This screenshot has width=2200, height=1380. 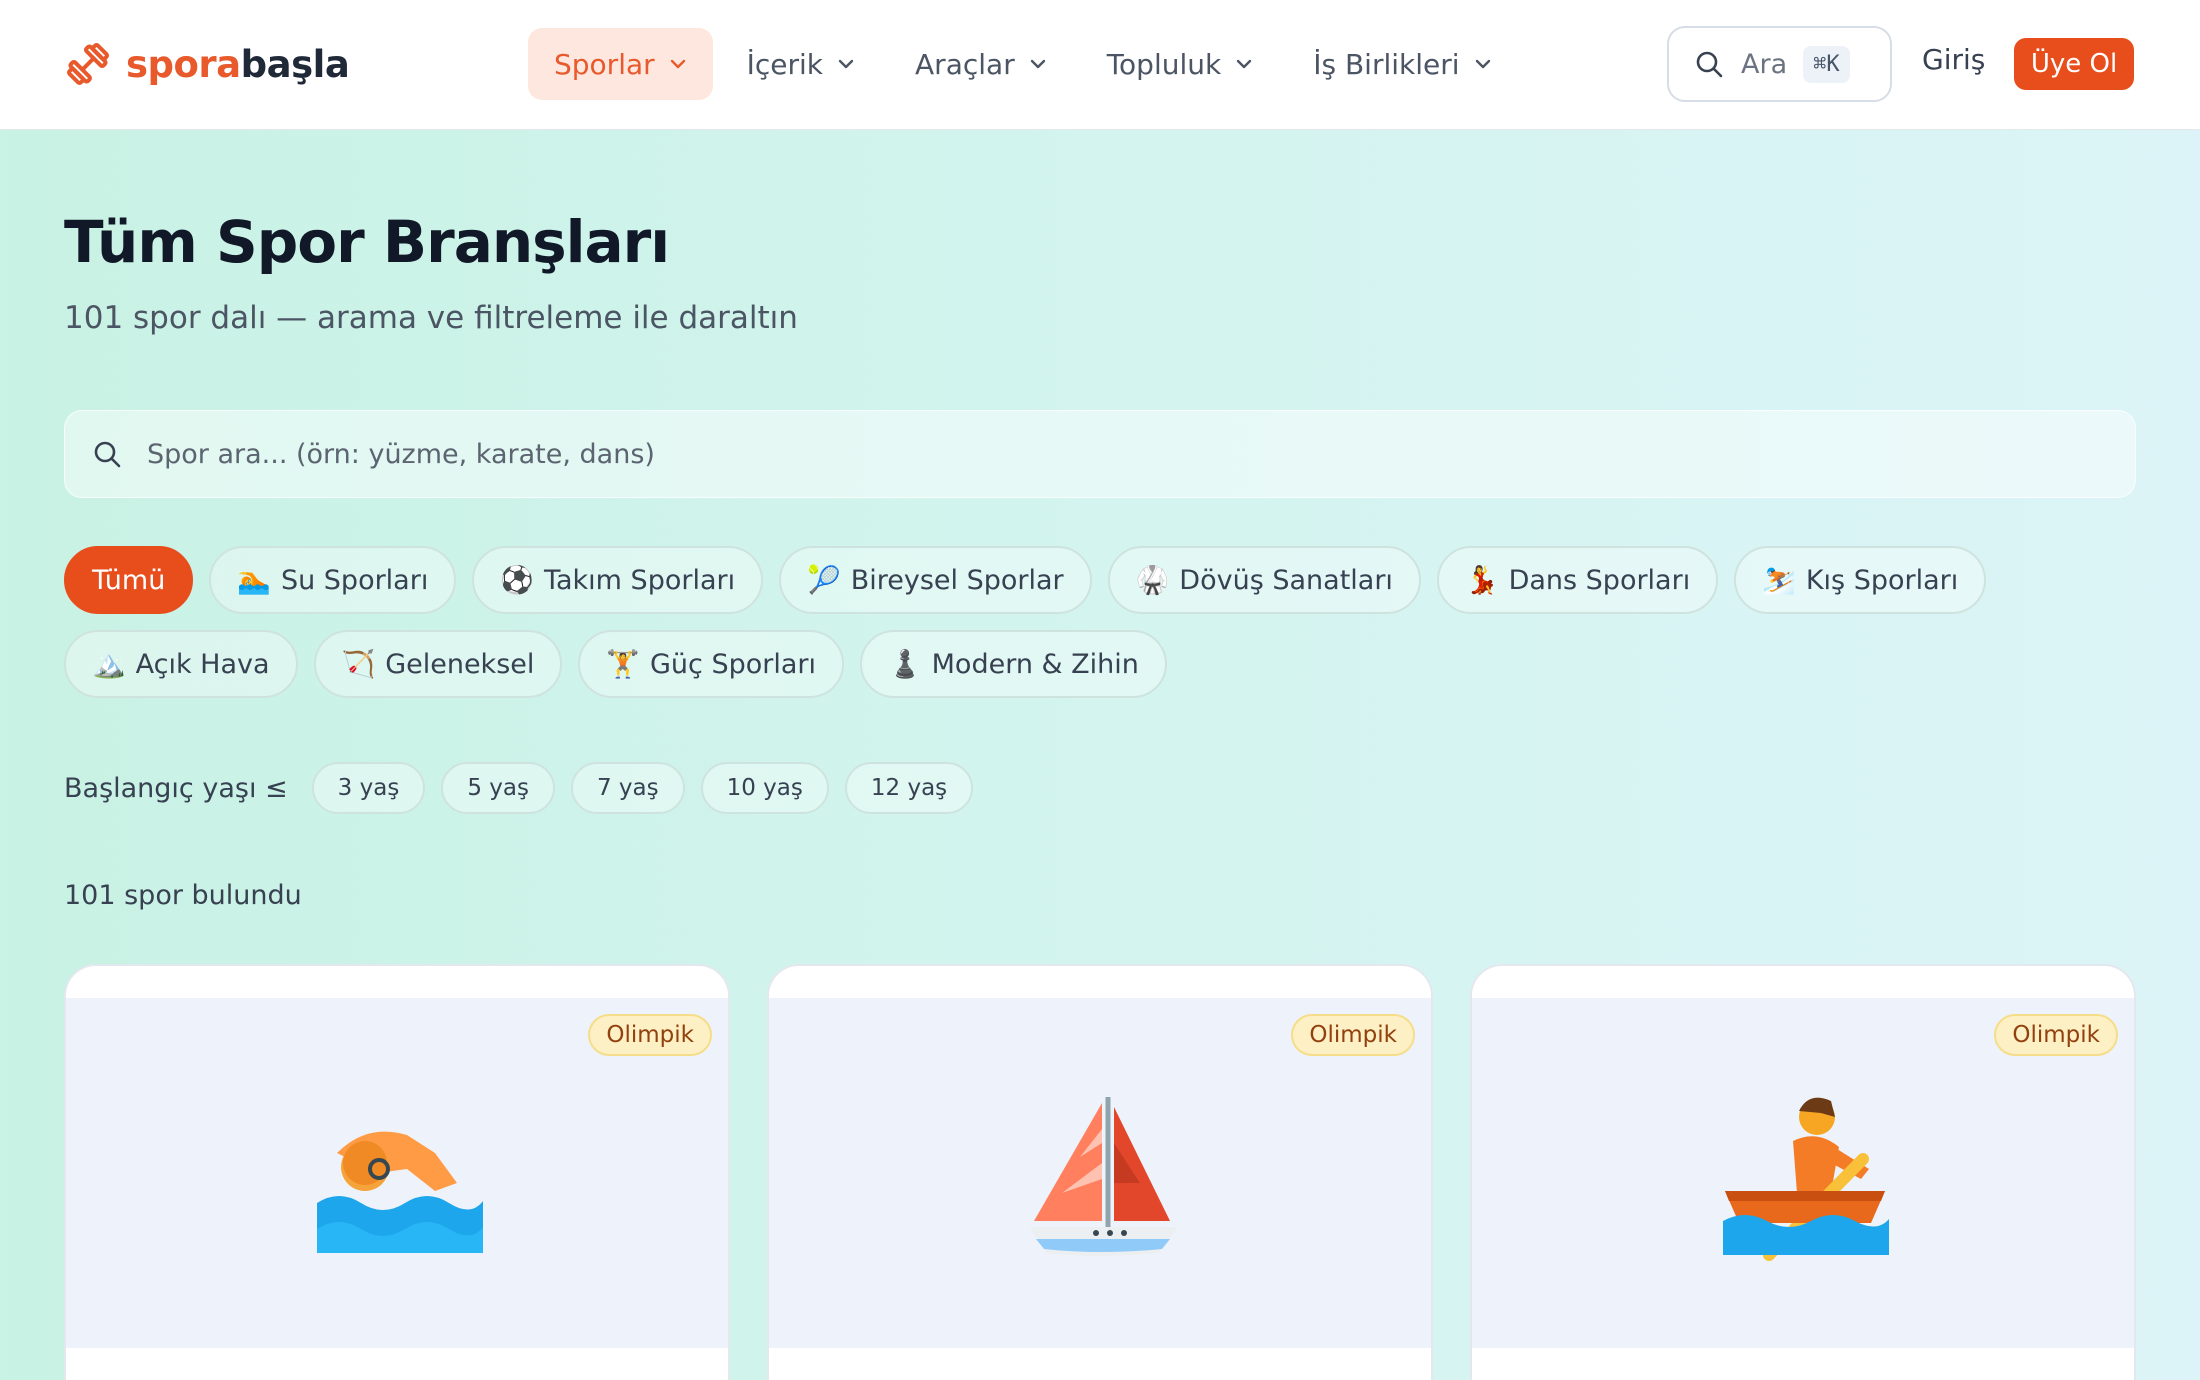 What do you see at coordinates (785, 64) in the screenshot?
I see `nav-label: İçerik` at bounding box center [785, 64].